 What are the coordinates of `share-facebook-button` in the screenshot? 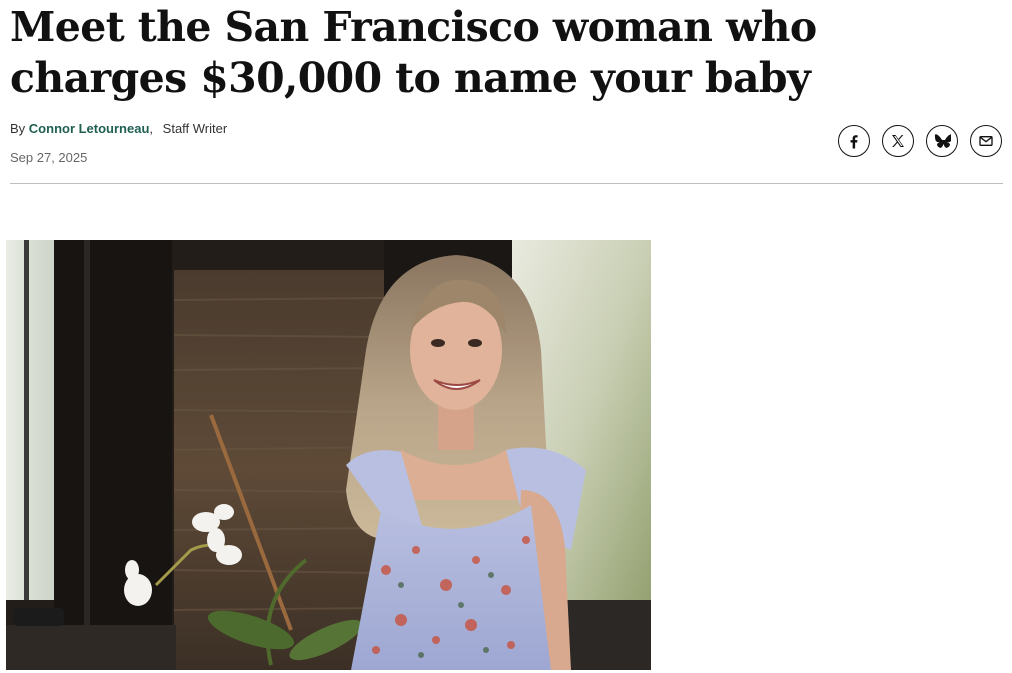 It's located at (854, 141).